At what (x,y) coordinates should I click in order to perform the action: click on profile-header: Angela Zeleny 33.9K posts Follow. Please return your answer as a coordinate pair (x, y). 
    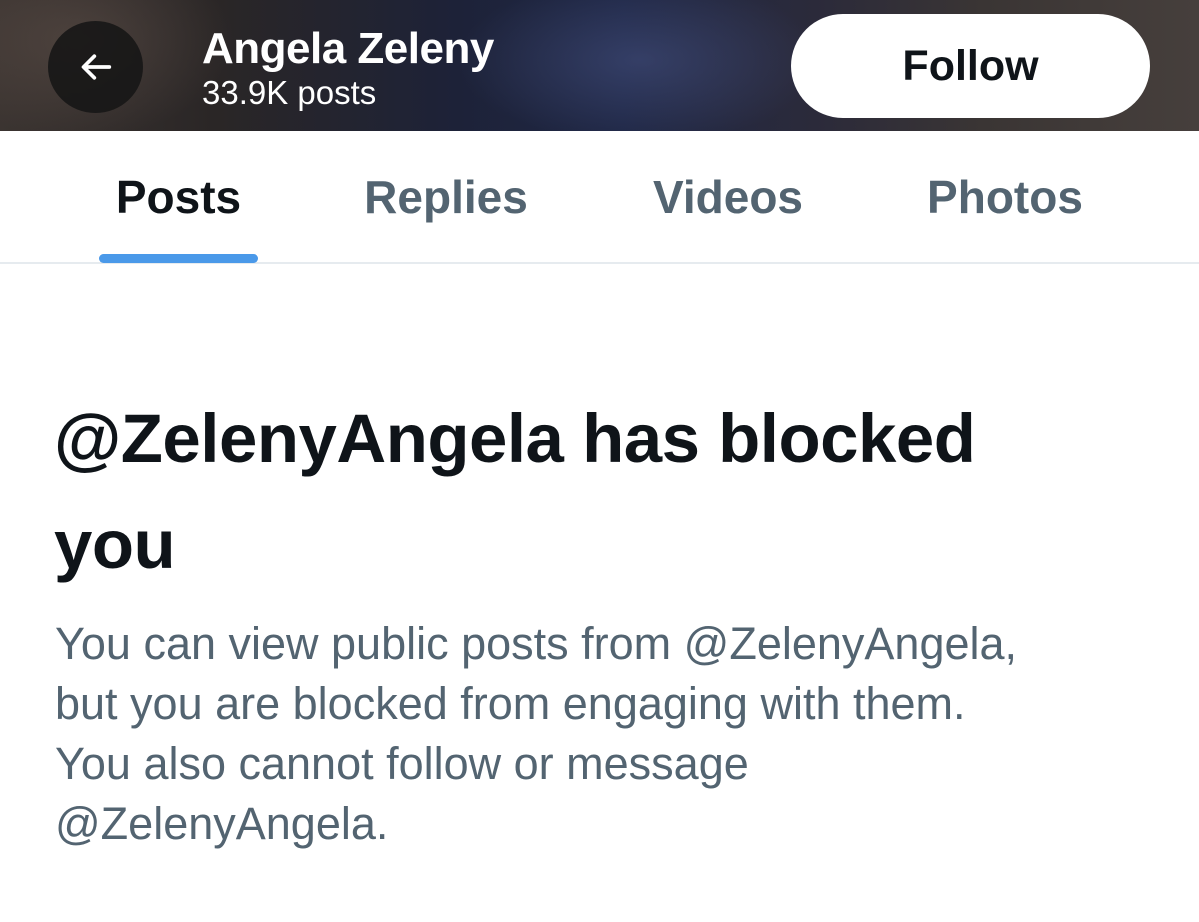
    Looking at the image, I should click on (599, 65).